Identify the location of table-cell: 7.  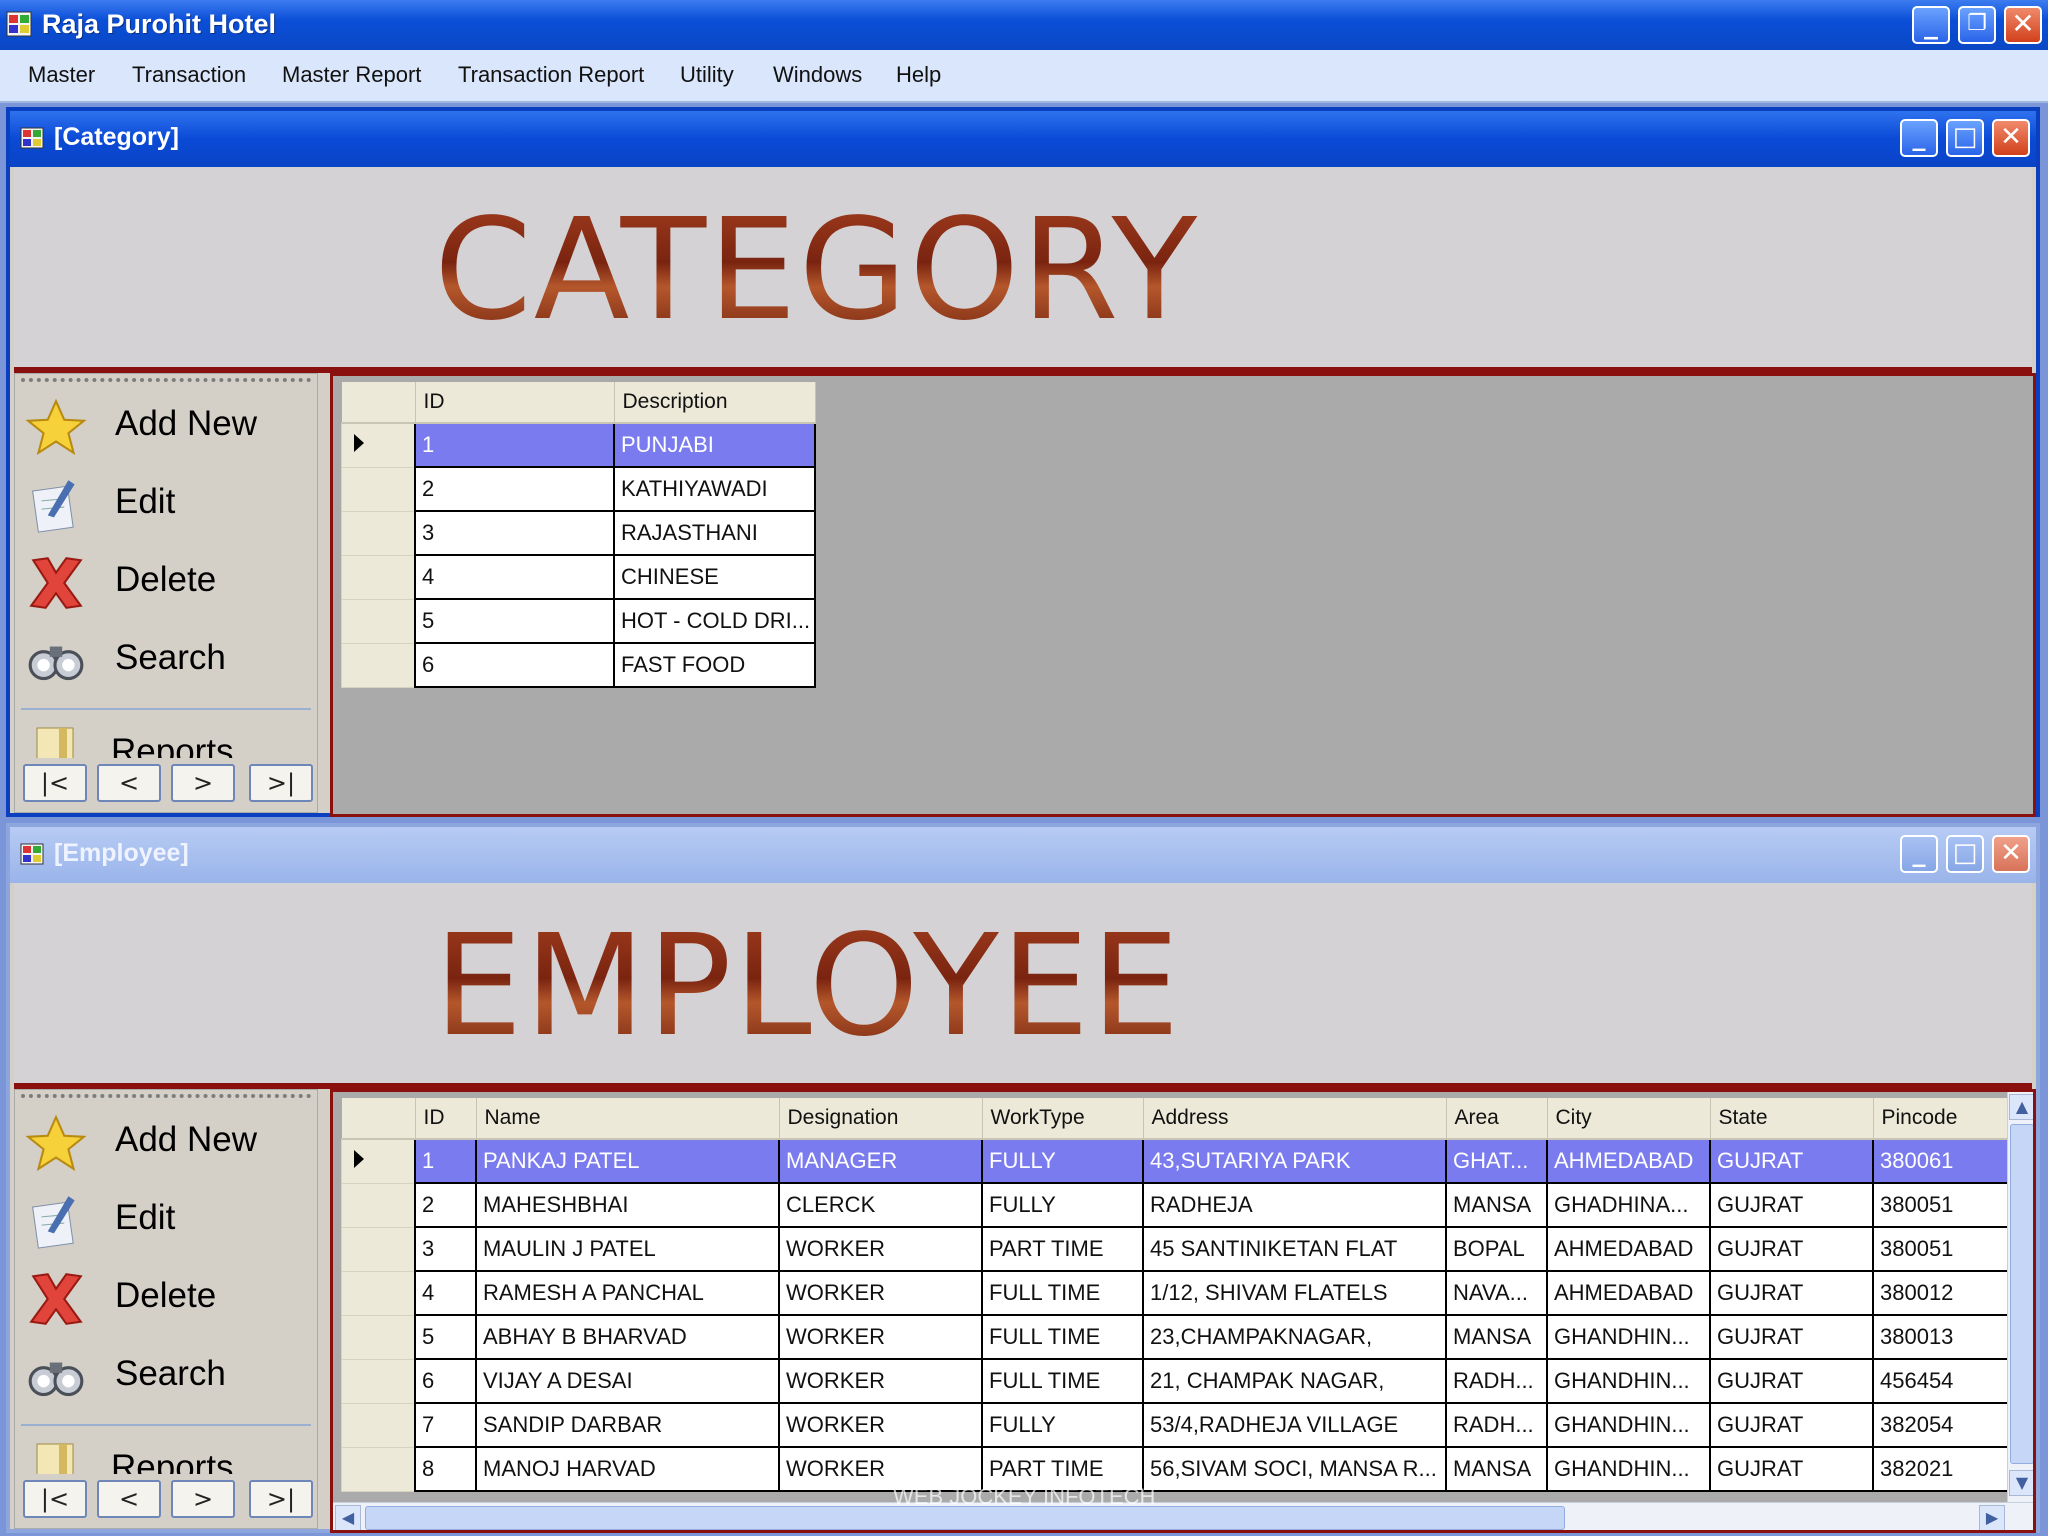
(445, 1425).